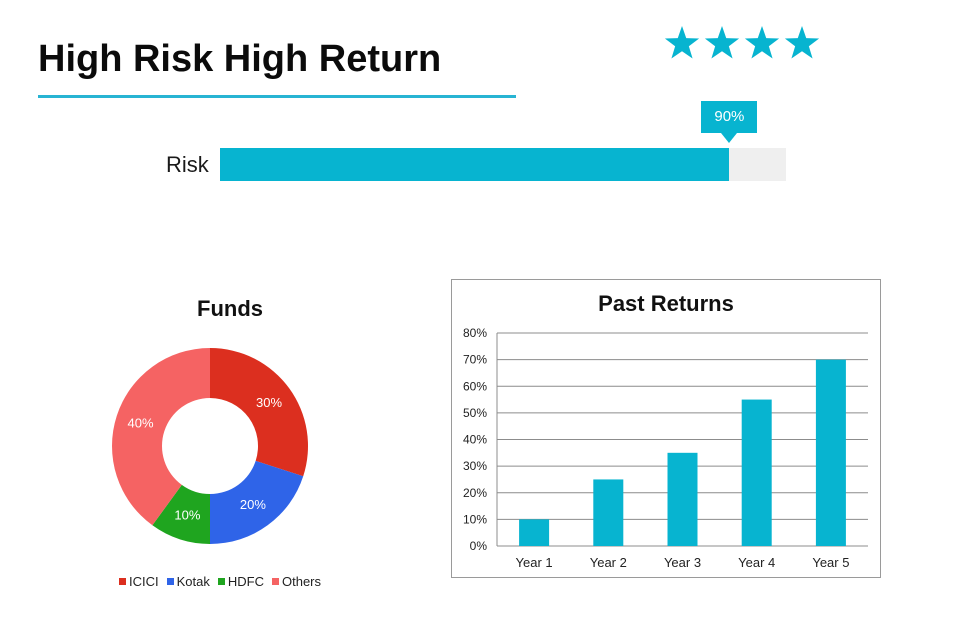 The image size is (958, 638). I want to click on risk-meter, so click(503, 164).